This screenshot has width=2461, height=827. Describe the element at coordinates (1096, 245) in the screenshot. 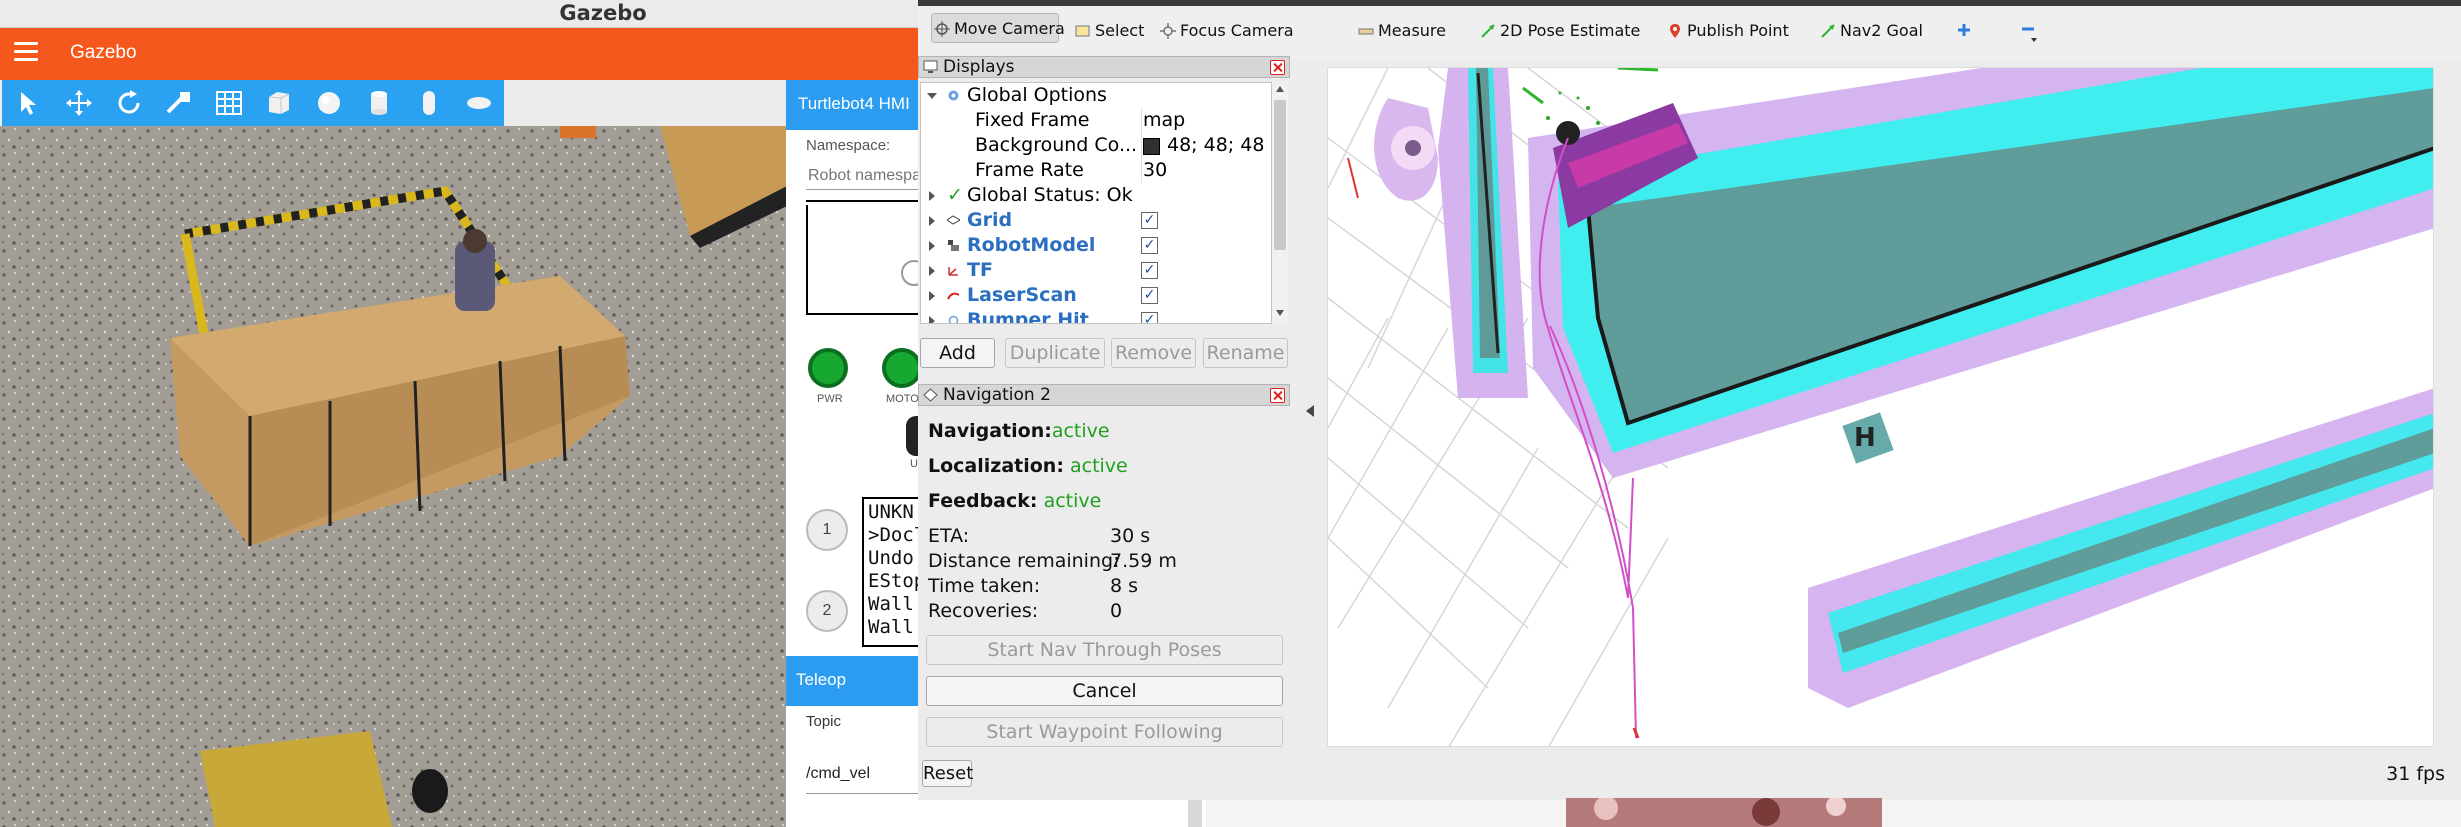

I see `tree-row-robotmodel: RobotModel ✓` at that location.